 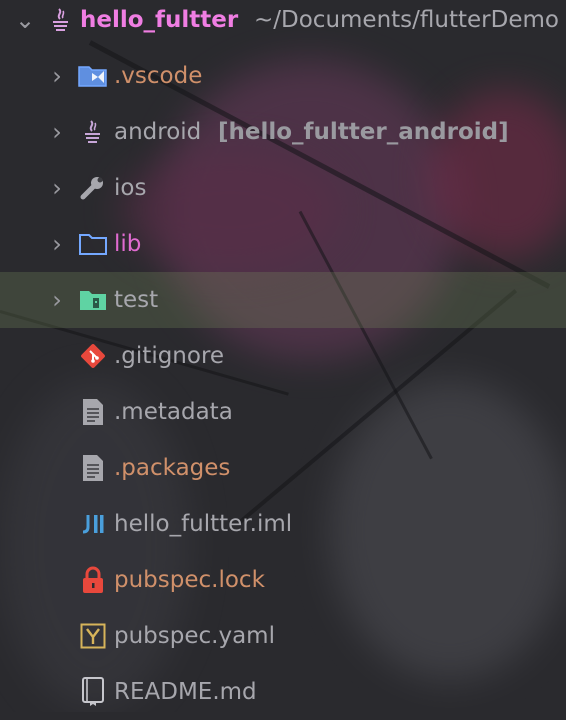 I want to click on tree-item-pubspec-lock: pubspec.lock, so click(x=283, y=580).